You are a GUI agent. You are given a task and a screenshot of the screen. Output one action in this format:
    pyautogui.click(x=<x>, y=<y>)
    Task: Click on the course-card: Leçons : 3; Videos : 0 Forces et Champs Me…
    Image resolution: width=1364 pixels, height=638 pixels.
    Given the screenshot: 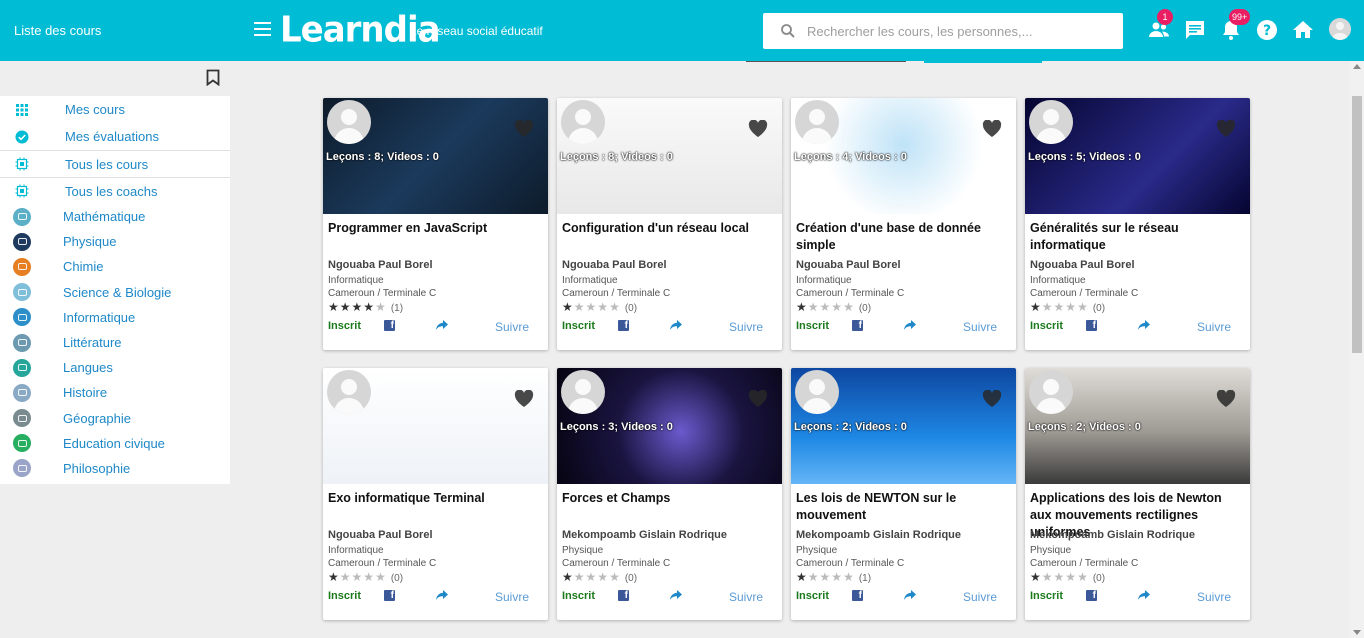 What is the action you would take?
    pyautogui.click(x=669, y=494)
    